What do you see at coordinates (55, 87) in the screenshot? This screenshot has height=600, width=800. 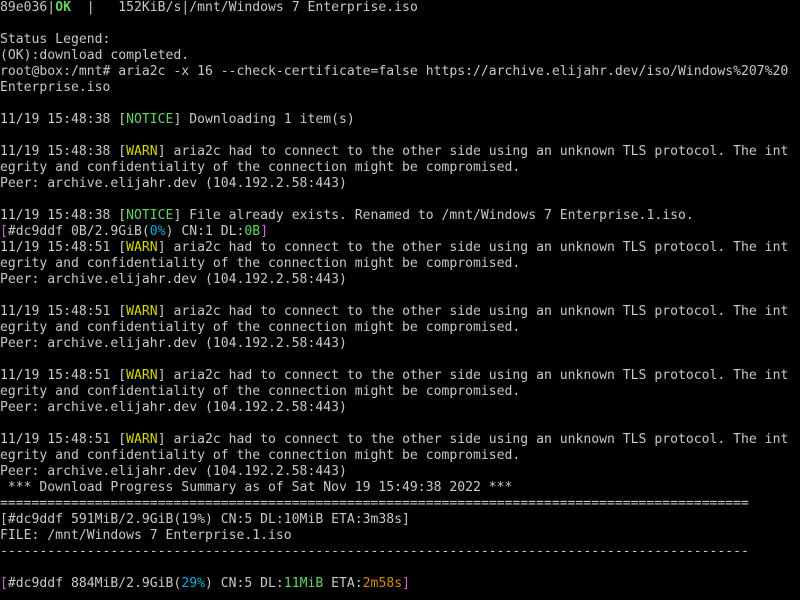 I see `terminal-text-segment: Enterprise.iso` at bounding box center [55, 87].